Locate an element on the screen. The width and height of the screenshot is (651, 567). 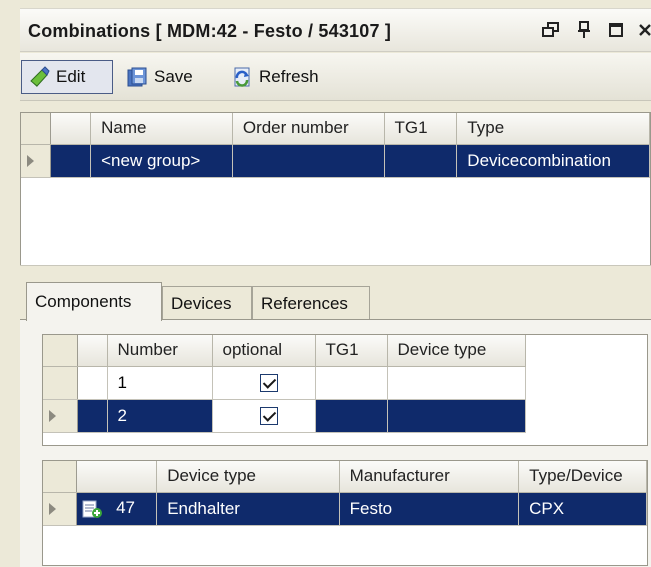
edit-label: Edit is located at coordinates (71, 76).